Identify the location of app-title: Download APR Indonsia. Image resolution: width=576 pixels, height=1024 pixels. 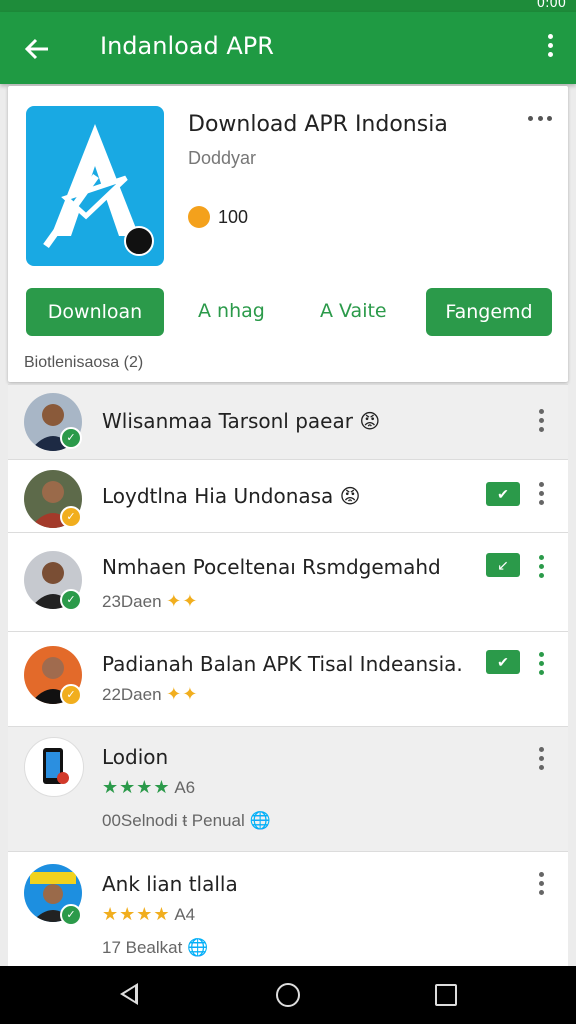
(318, 124).